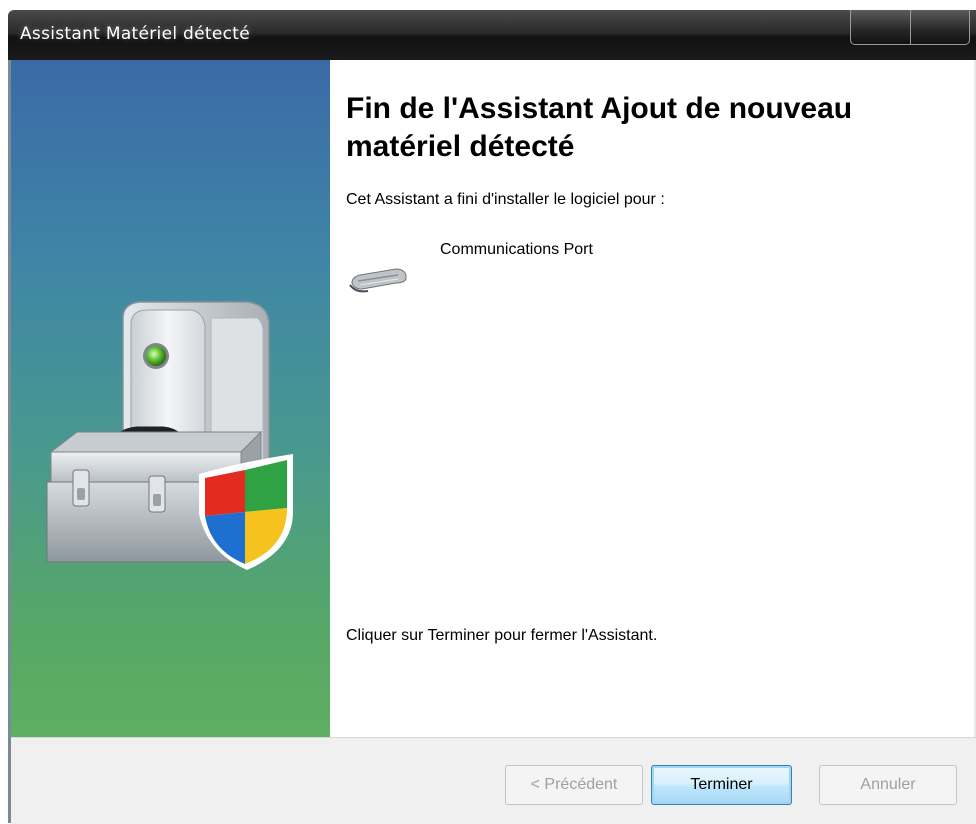 Image resolution: width=976 pixels, height=824 pixels. What do you see at coordinates (169, 435) in the screenshot?
I see `toolbox-computer-shield-illustration` at bounding box center [169, 435].